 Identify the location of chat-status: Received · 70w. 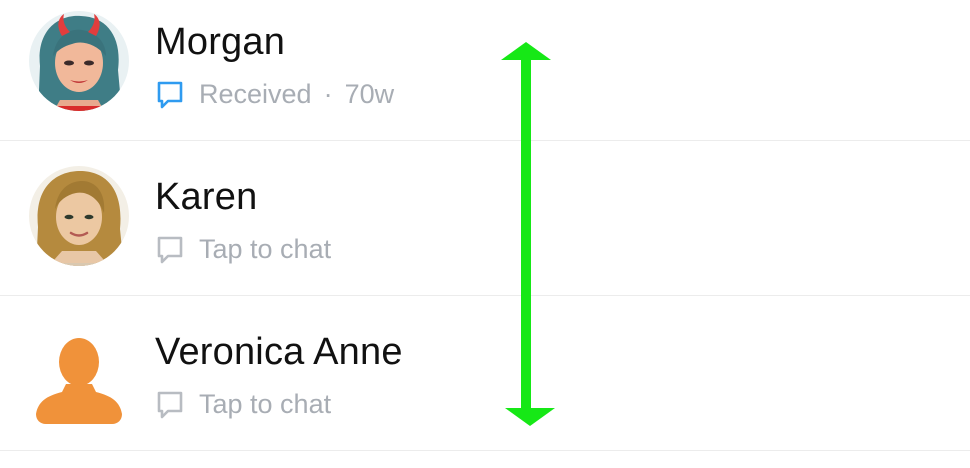
(274, 94).